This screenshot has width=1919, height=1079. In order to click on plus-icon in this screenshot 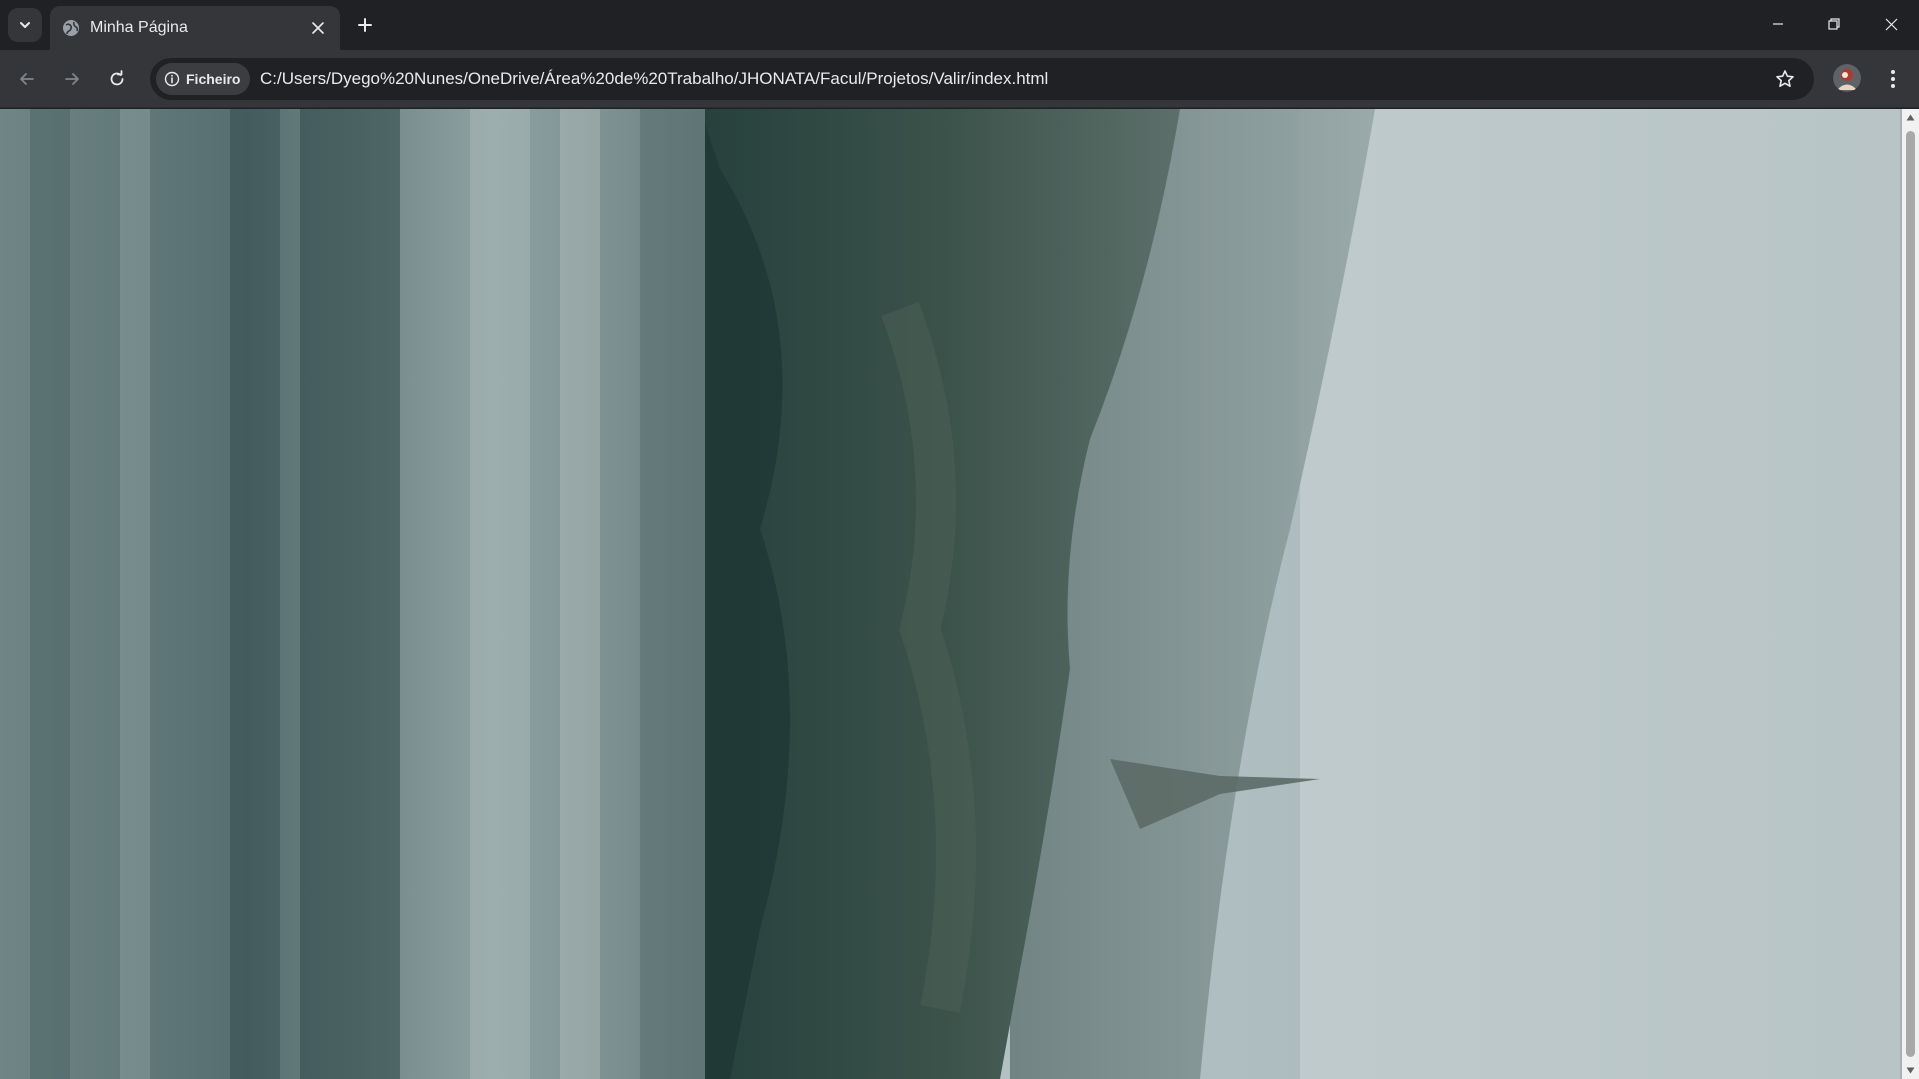, I will do `click(365, 25)`.